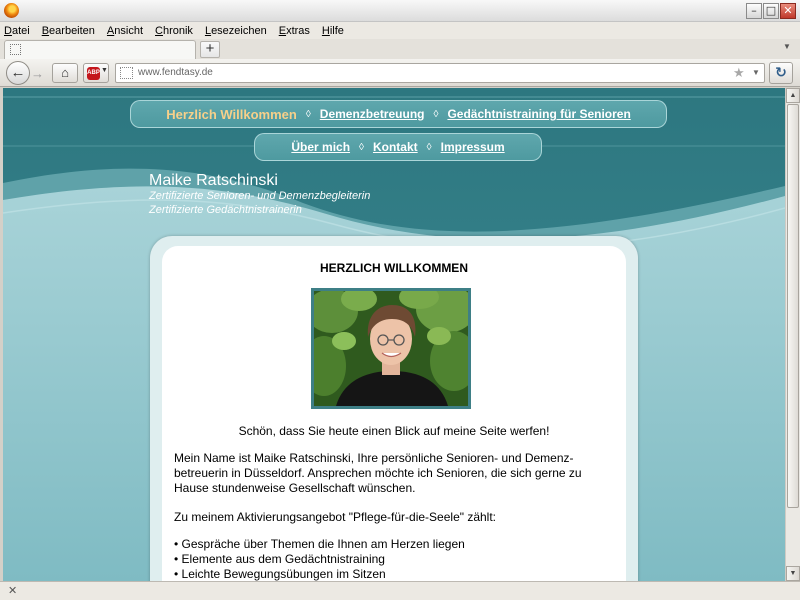 The height and width of the screenshot is (600, 800). I want to click on list-item: • Leichte Bewegungsübungen im Sitzen, so click(280, 574).